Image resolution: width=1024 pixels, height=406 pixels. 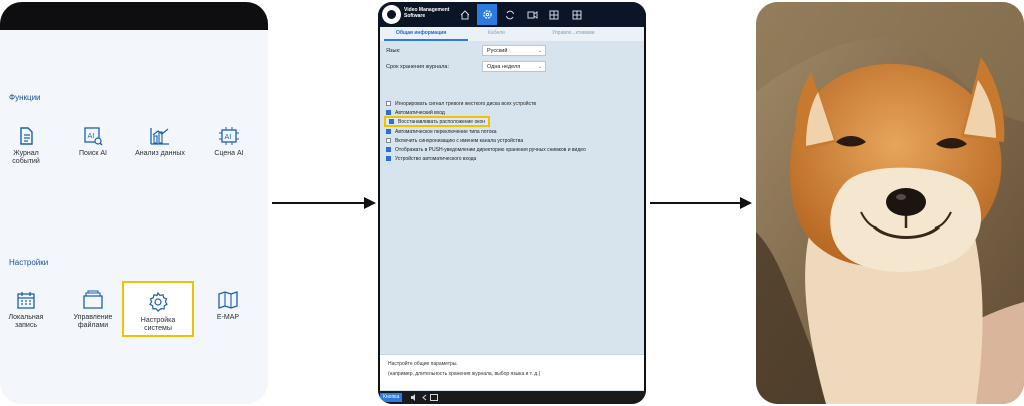 What do you see at coordinates (424, 397) in the screenshot?
I see `chevron-left-icon` at bounding box center [424, 397].